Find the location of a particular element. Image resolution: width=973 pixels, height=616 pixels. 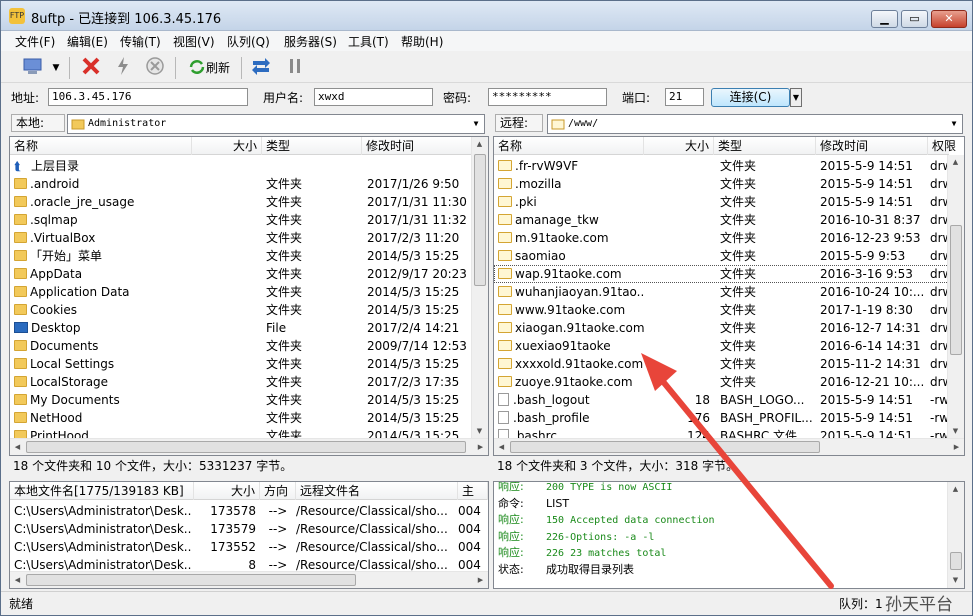

local-file-row: Cookies 文件夹 2014/5/3 15:25 is located at coordinates (241, 310).